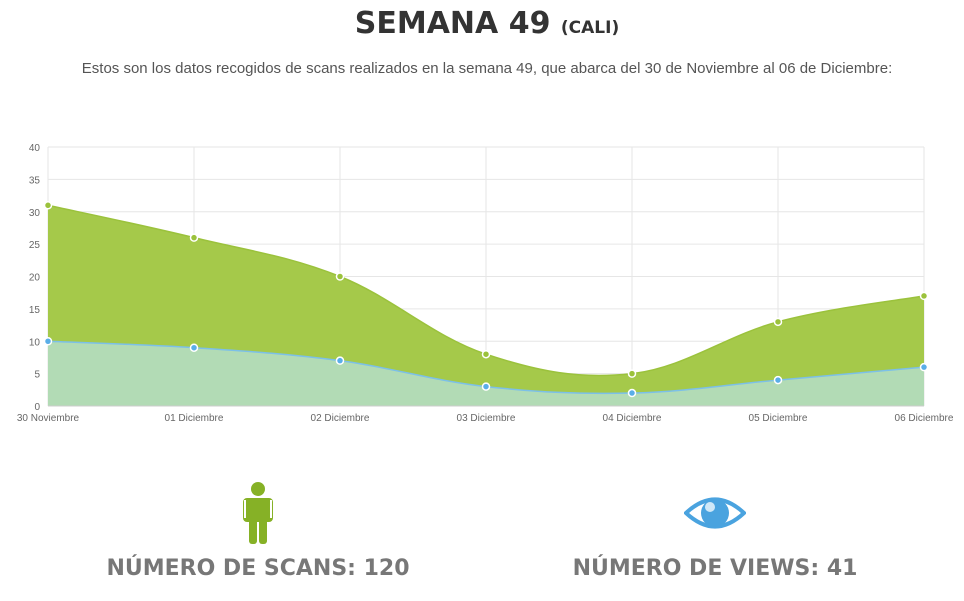 This screenshot has height=601, width=964. I want to click on x-tick-label: 04 Diciembre, so click(632, 418).